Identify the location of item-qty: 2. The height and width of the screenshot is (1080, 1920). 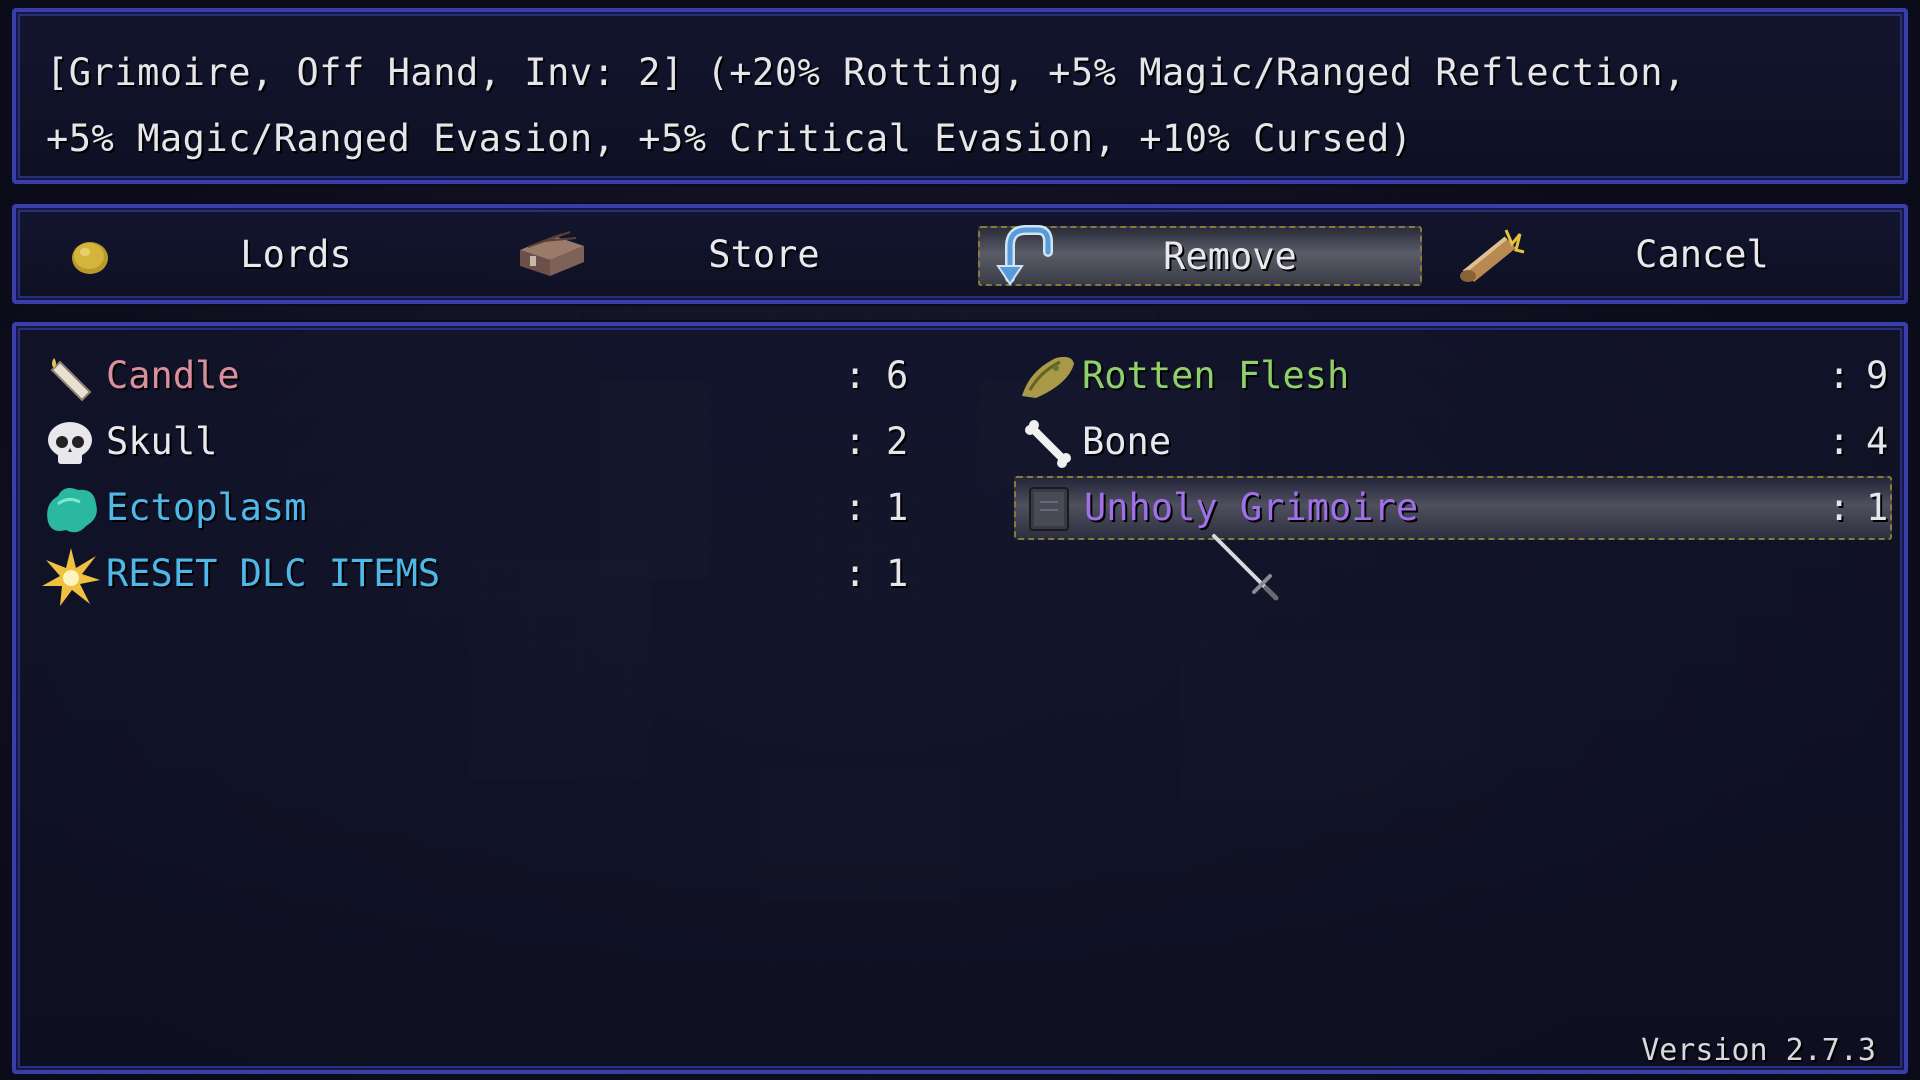
(897, 441).